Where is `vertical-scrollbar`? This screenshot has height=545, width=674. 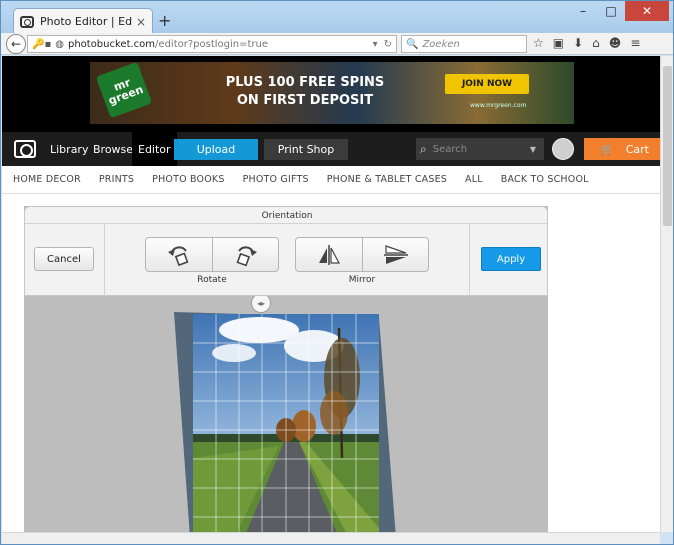
vertical-scrollbar is located at coordinates (666, 294).